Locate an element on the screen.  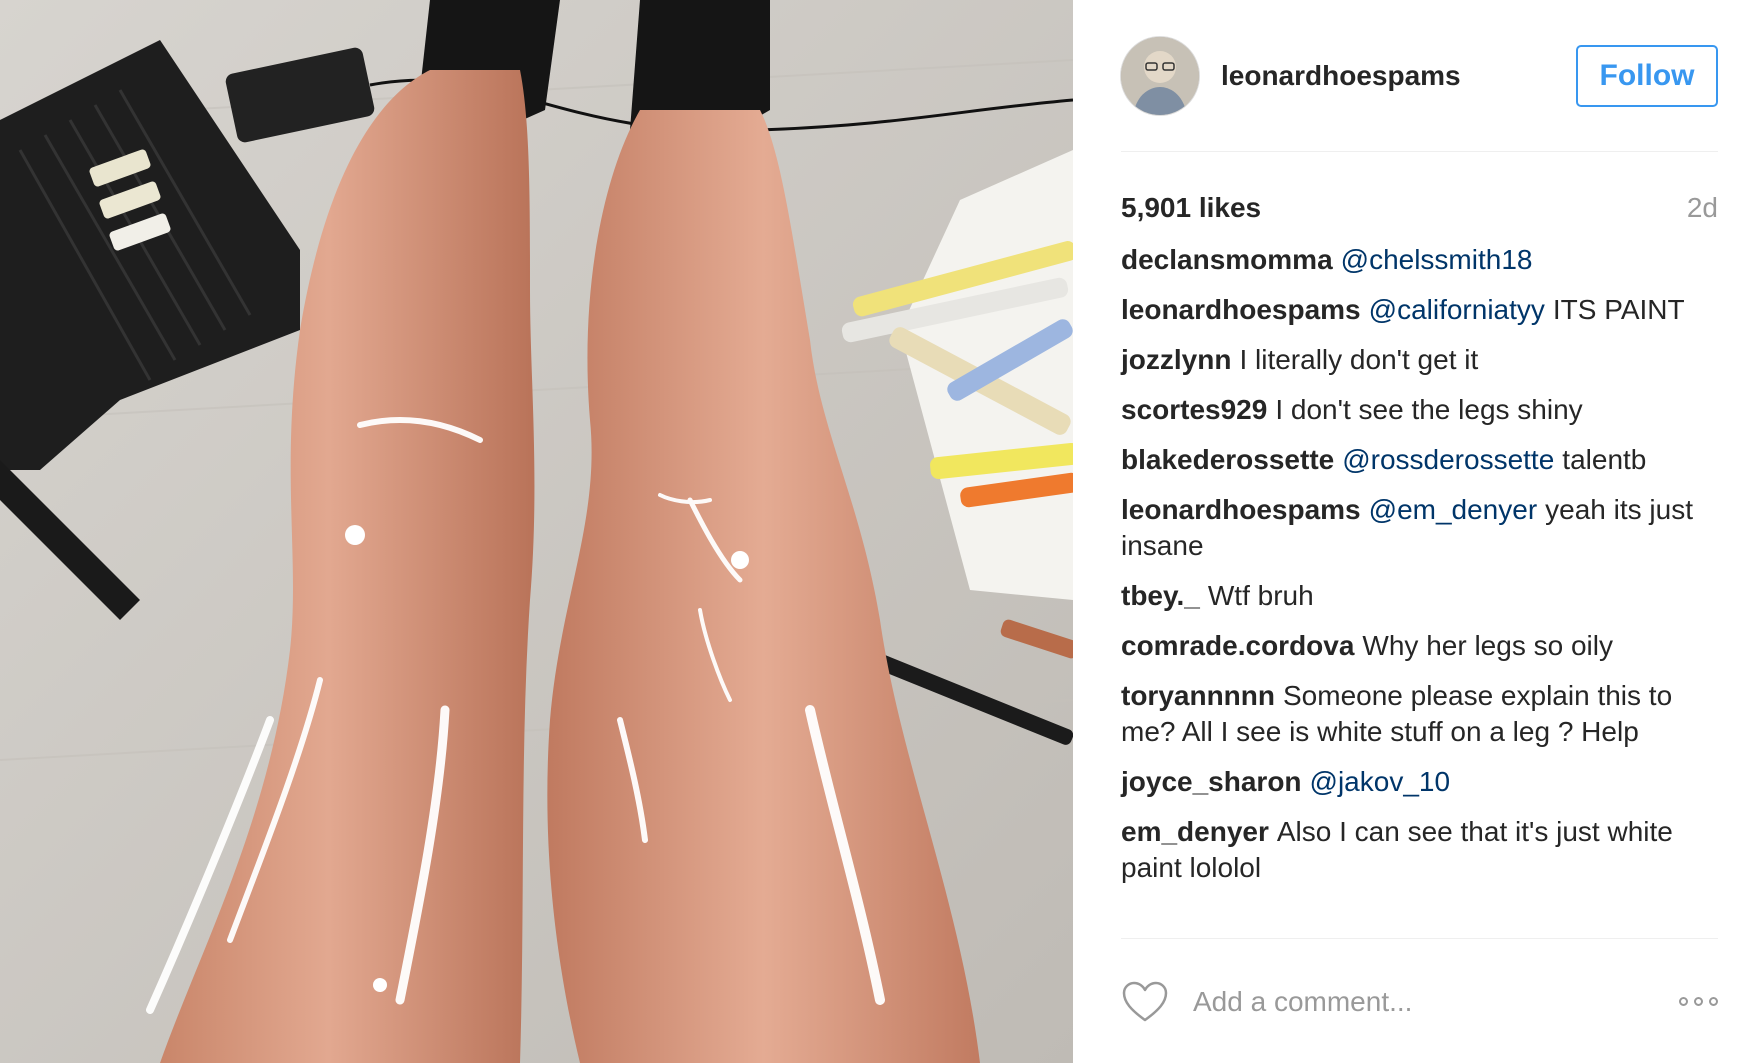
comment-item: scortes929 I don't see the legs shiny is located at coordinates (1419, 410).